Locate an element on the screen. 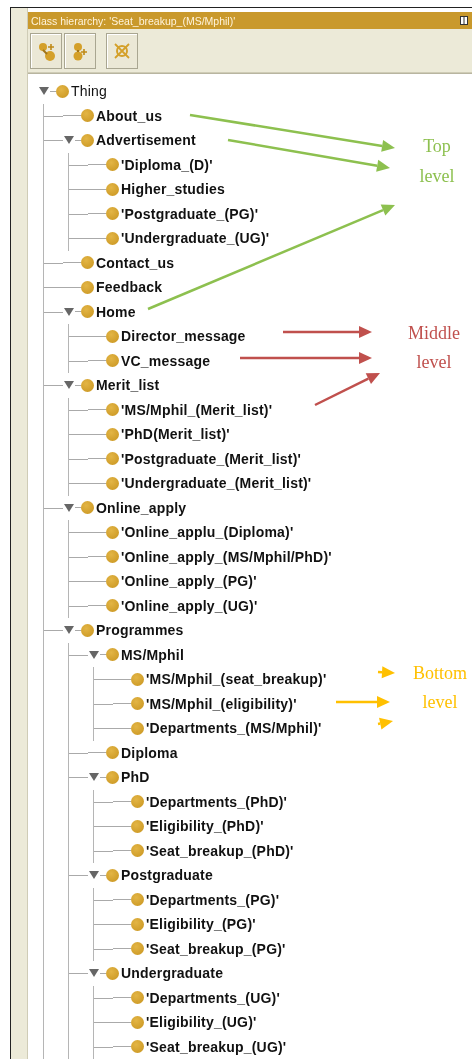 The image size is (472, 1059). class-name: 'Undergraduate_(UG)' is located at coordinates (195, 238).